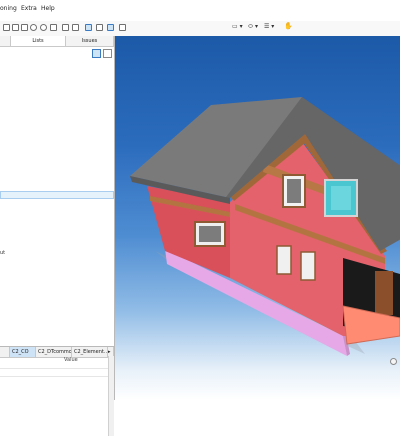 The image size is (400, 436). Describe the element at coordinates (65, 27) in the screenshot. I see `box-view-icon` at that location.